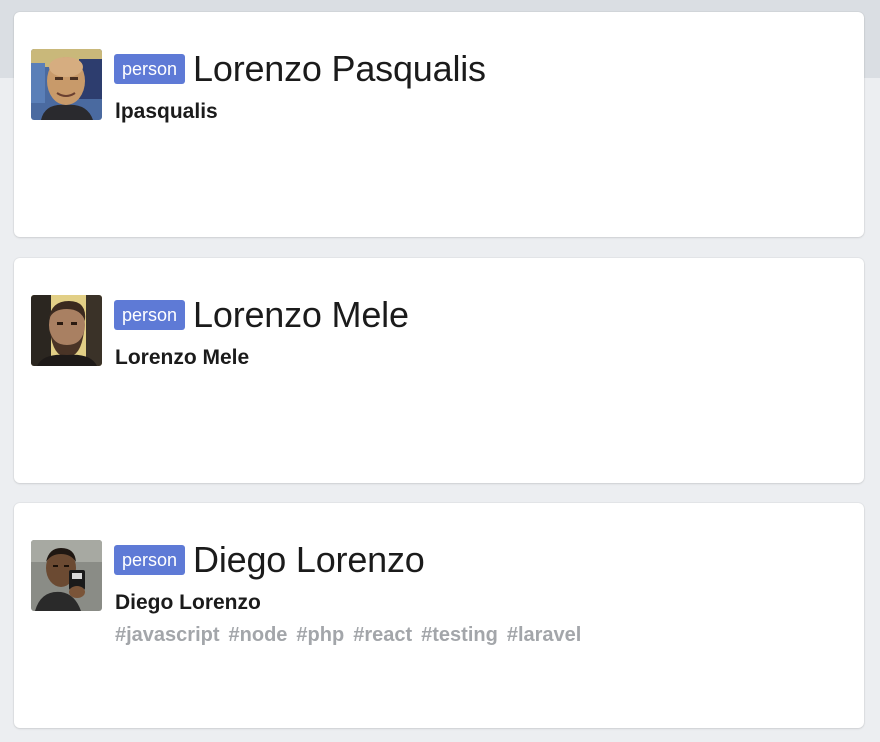  Describe the element at coordinates (188, 602) in the screenshot. I see `result-username: Diego Lorenzo` at that location.